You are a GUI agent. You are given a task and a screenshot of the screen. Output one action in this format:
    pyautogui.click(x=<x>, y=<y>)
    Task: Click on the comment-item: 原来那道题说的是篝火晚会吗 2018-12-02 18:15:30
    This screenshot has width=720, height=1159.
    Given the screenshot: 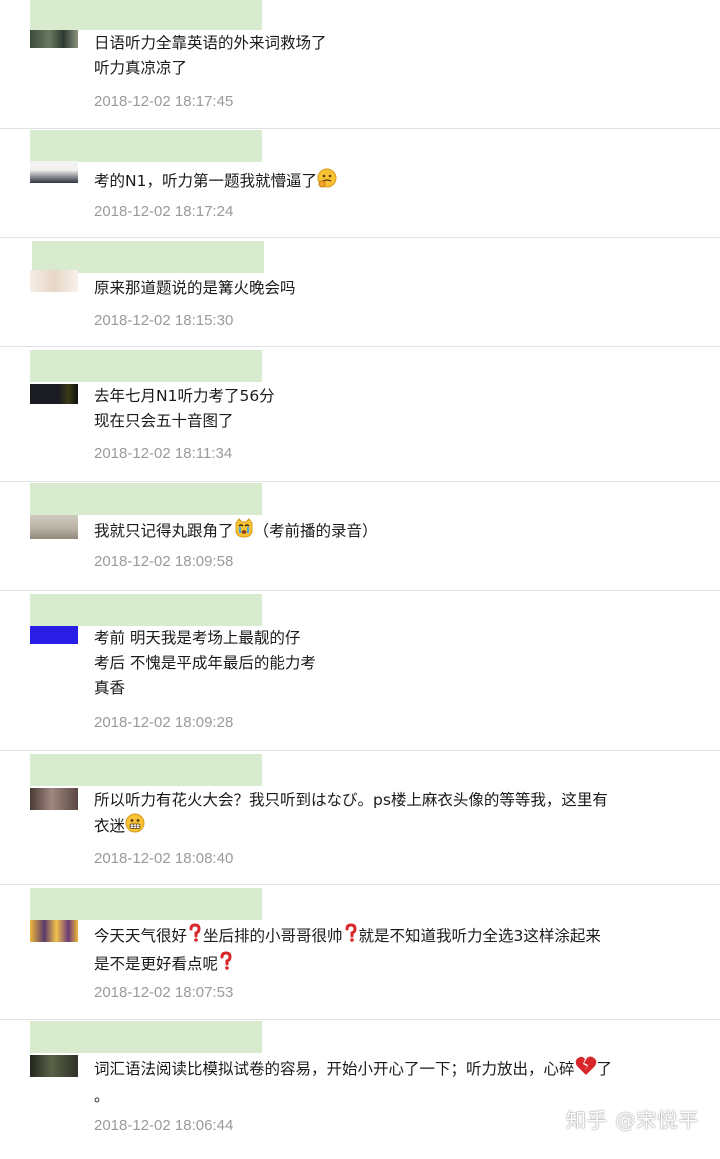 What is the action you would take?
    pyautogui.click(x=360, y=292)
    